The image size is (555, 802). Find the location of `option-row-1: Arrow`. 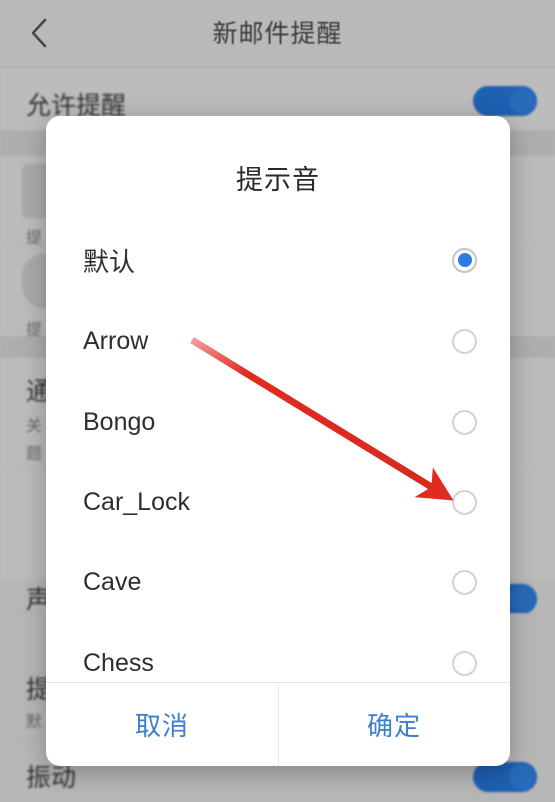

option-row-1: Arrow is located at coordinates (278, 341).